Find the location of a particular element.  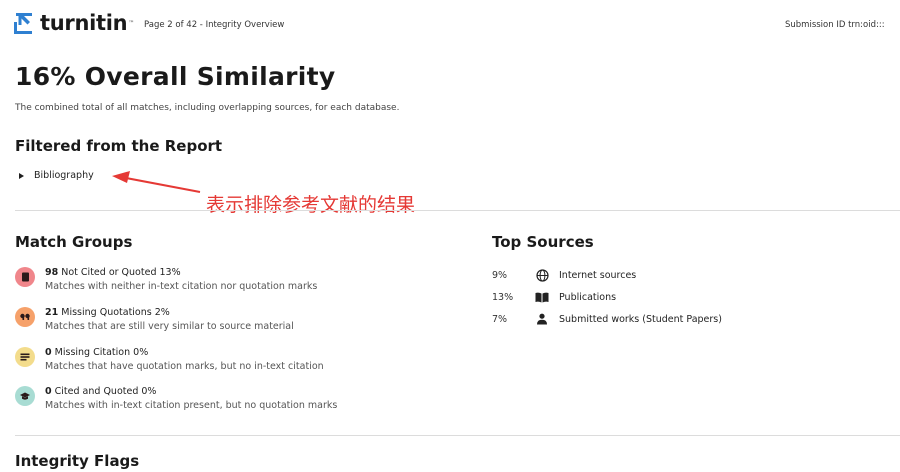

top-source-label: Submitted works (Student Papers) is located at coordinates (640, 319).